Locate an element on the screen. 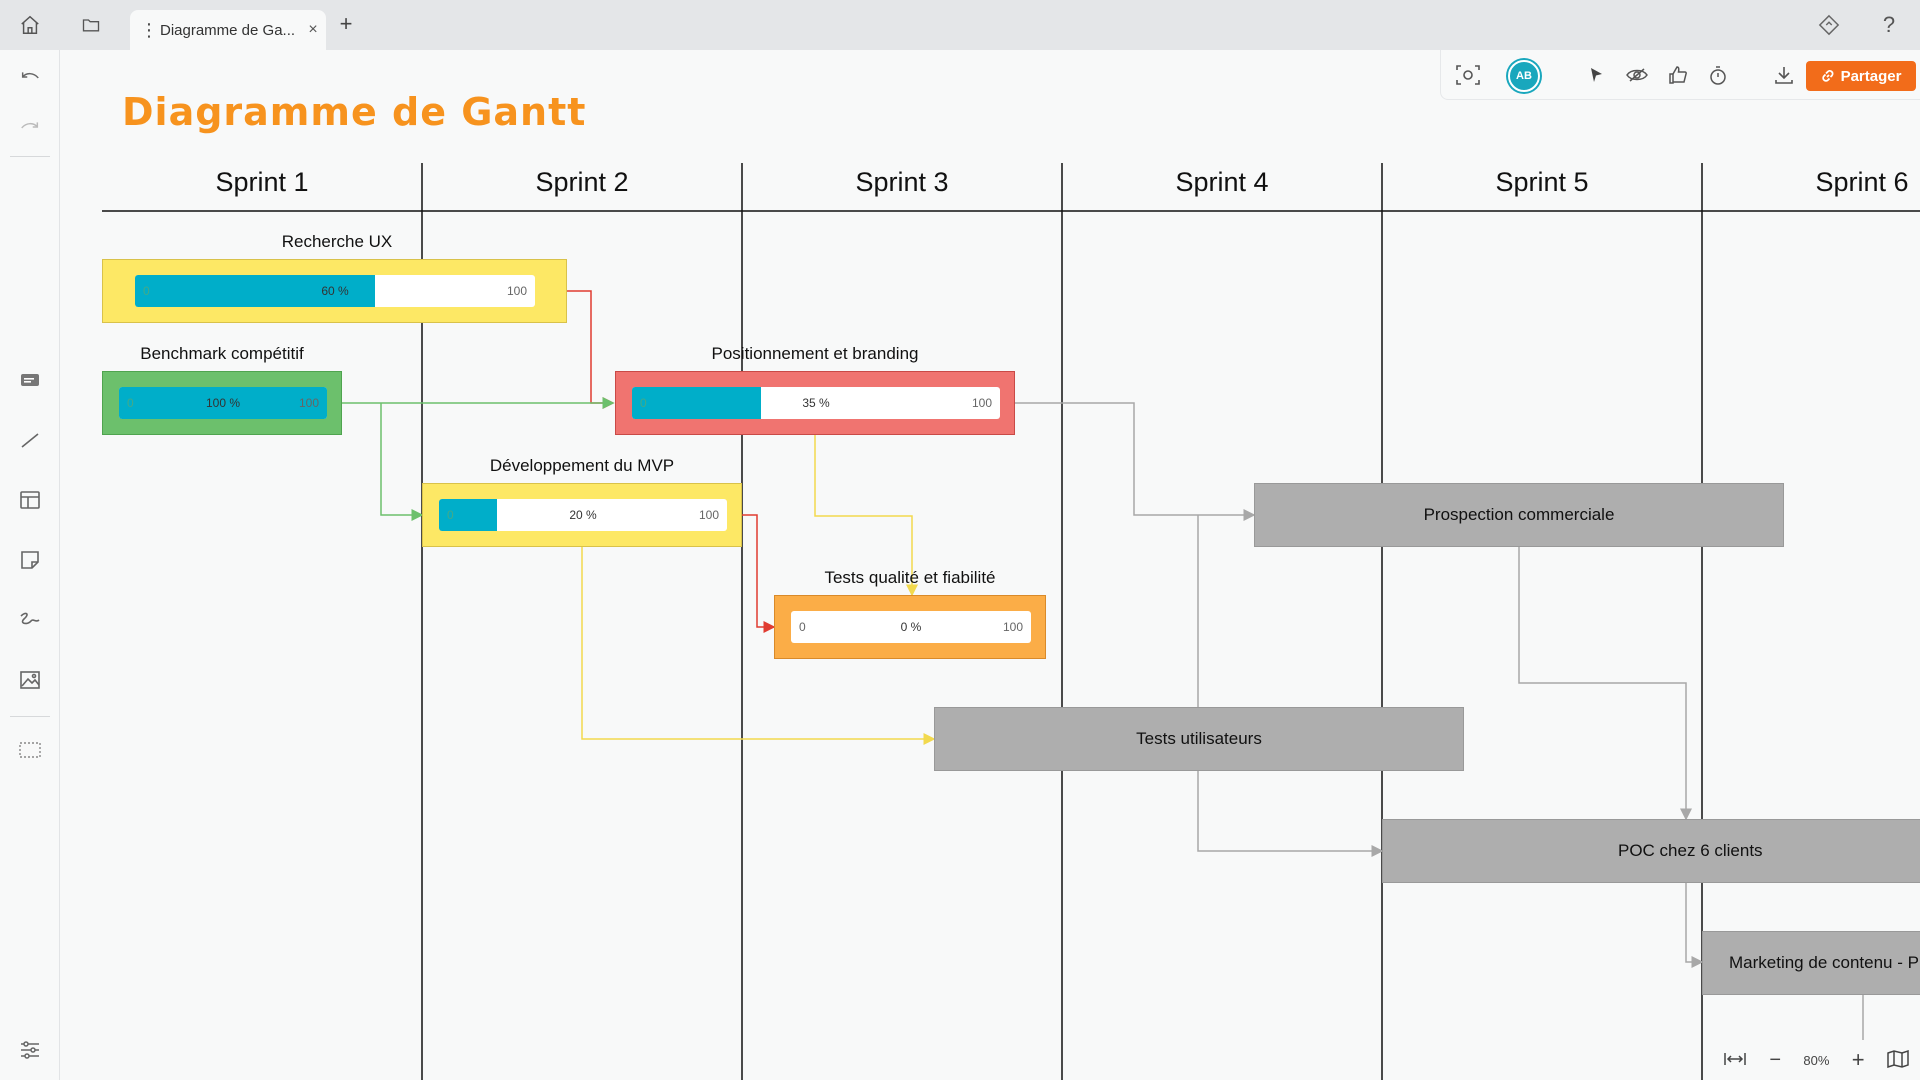  zoom-level: 80% is located at coordinates (1816, 1060).